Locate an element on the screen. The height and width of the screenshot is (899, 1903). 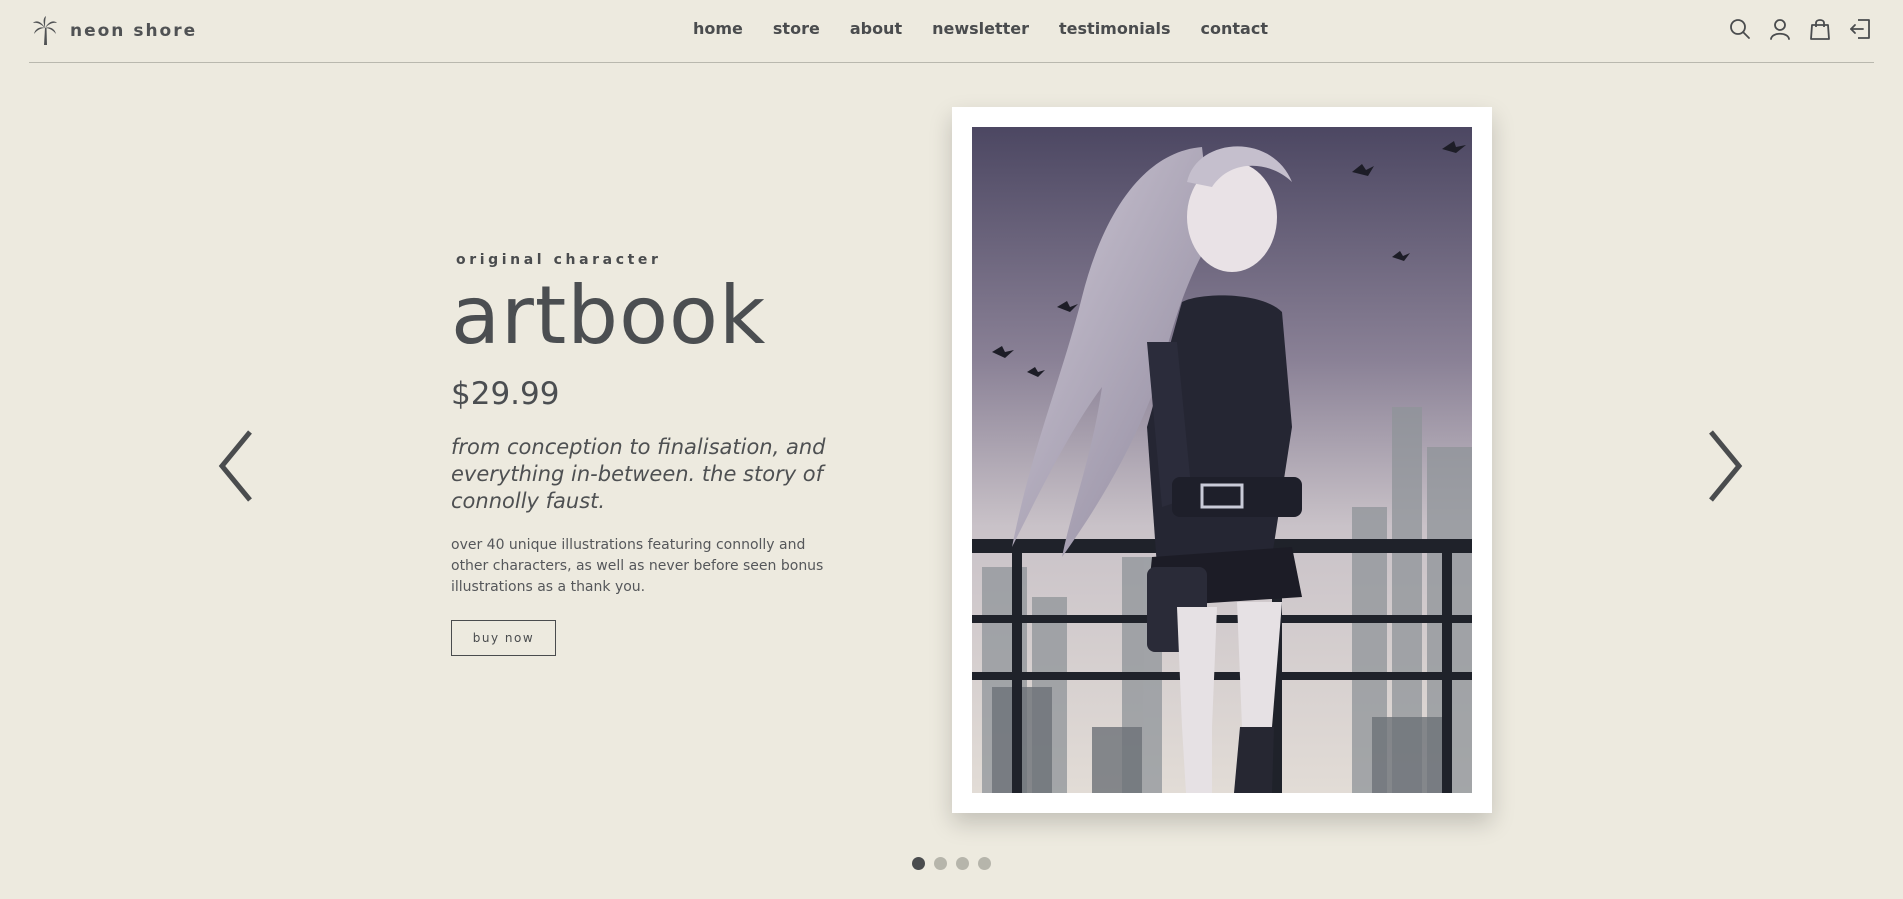
carousel-next-button is located at coordinates (1725, 466).